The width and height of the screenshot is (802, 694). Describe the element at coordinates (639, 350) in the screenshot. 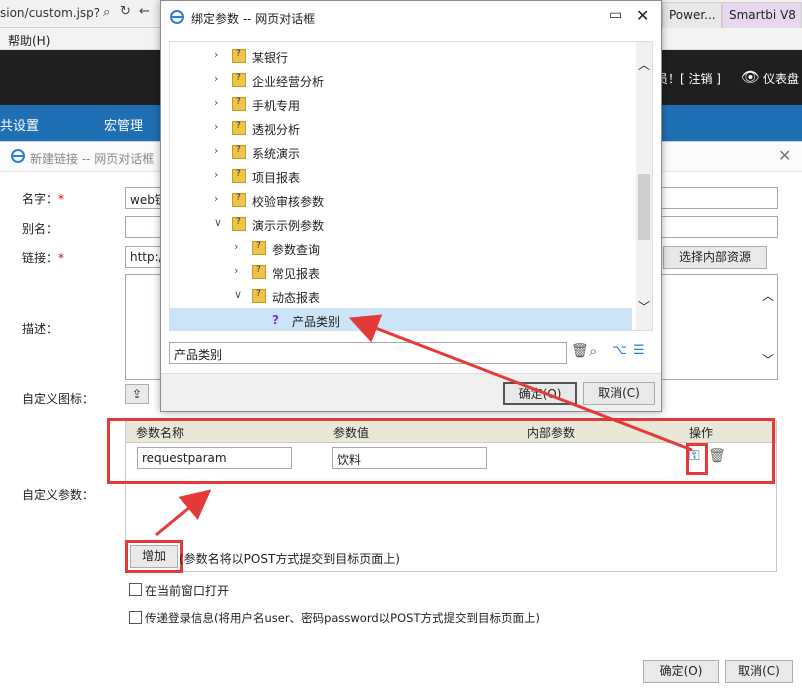

I see `list-view-icon: ☰` at that location.